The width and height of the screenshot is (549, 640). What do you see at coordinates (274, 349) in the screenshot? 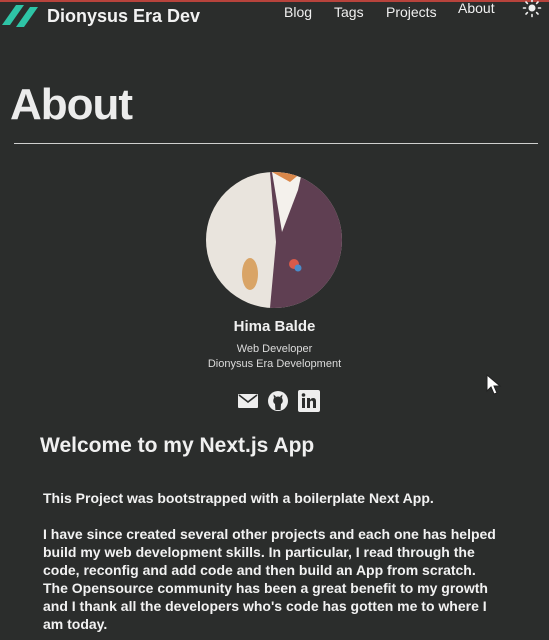
I see `profile-role: Web Developer` at bounding box center [274, 349].